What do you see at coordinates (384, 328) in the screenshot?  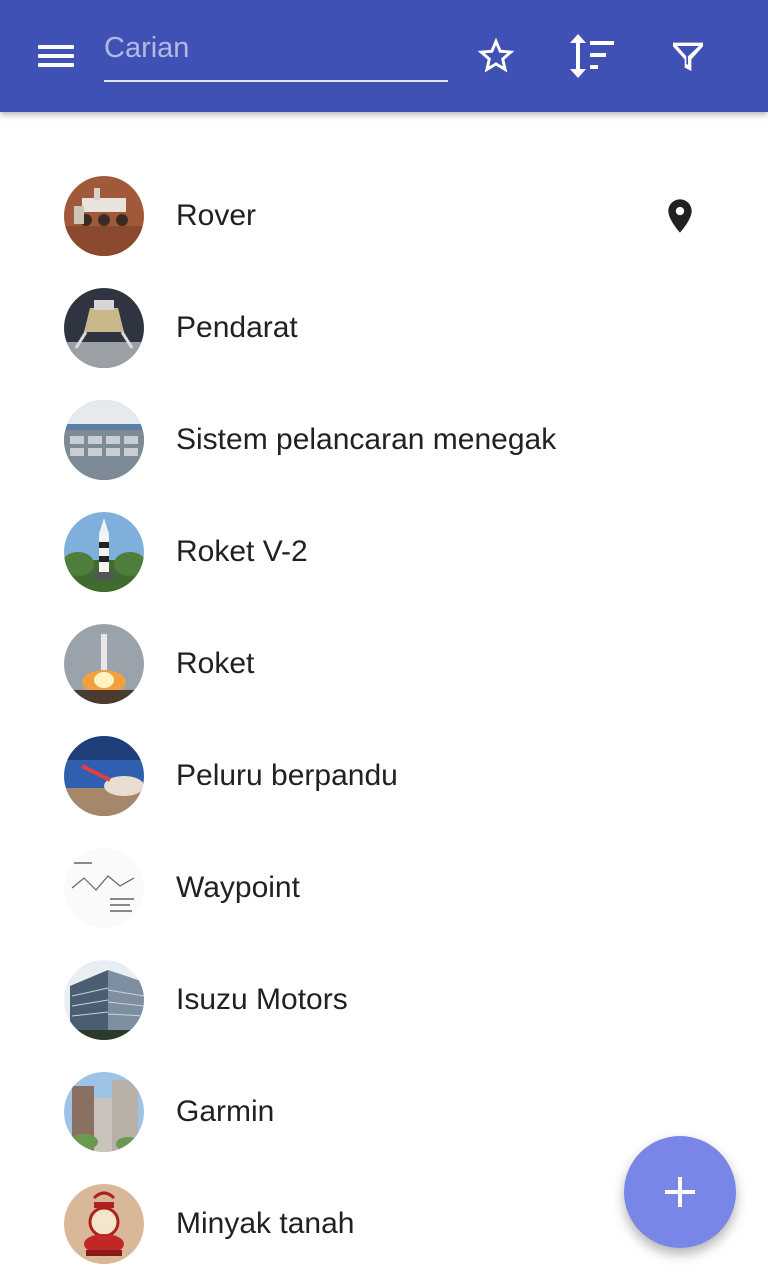 I see `list-item: Pendarat` at bounding box center [384, 328].